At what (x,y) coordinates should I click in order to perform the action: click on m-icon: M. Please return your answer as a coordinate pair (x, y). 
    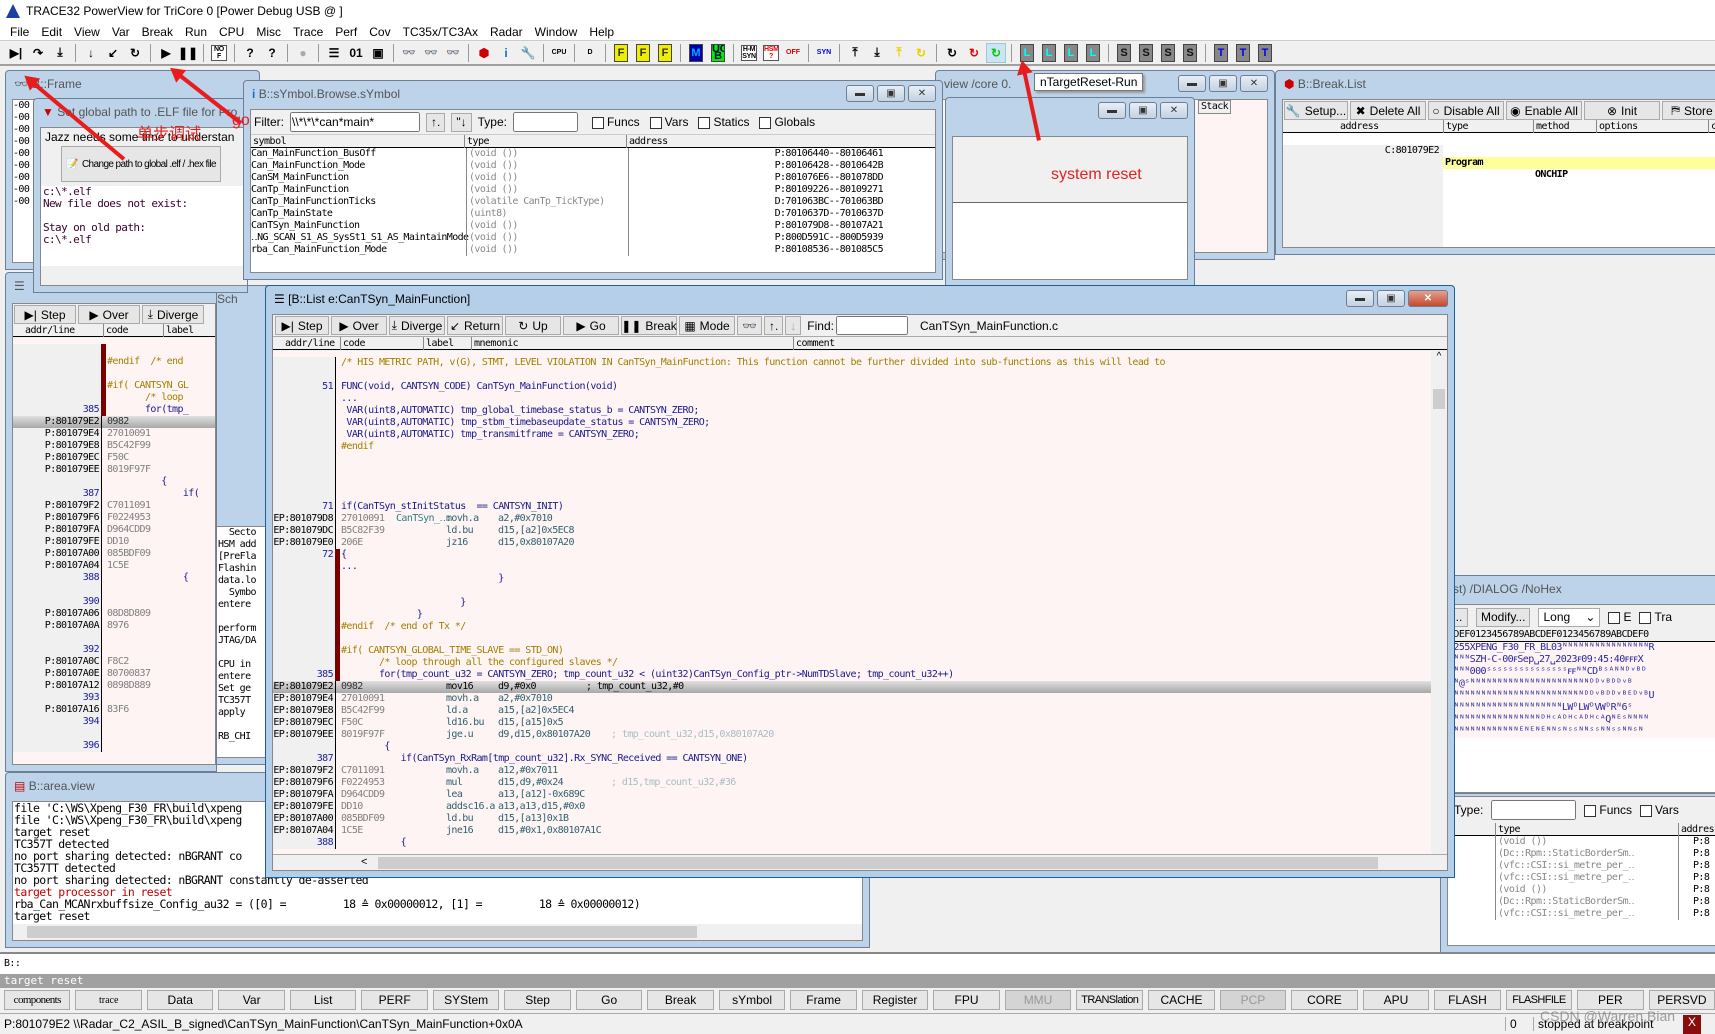
    Looking at the image, I should click on (696, 53).